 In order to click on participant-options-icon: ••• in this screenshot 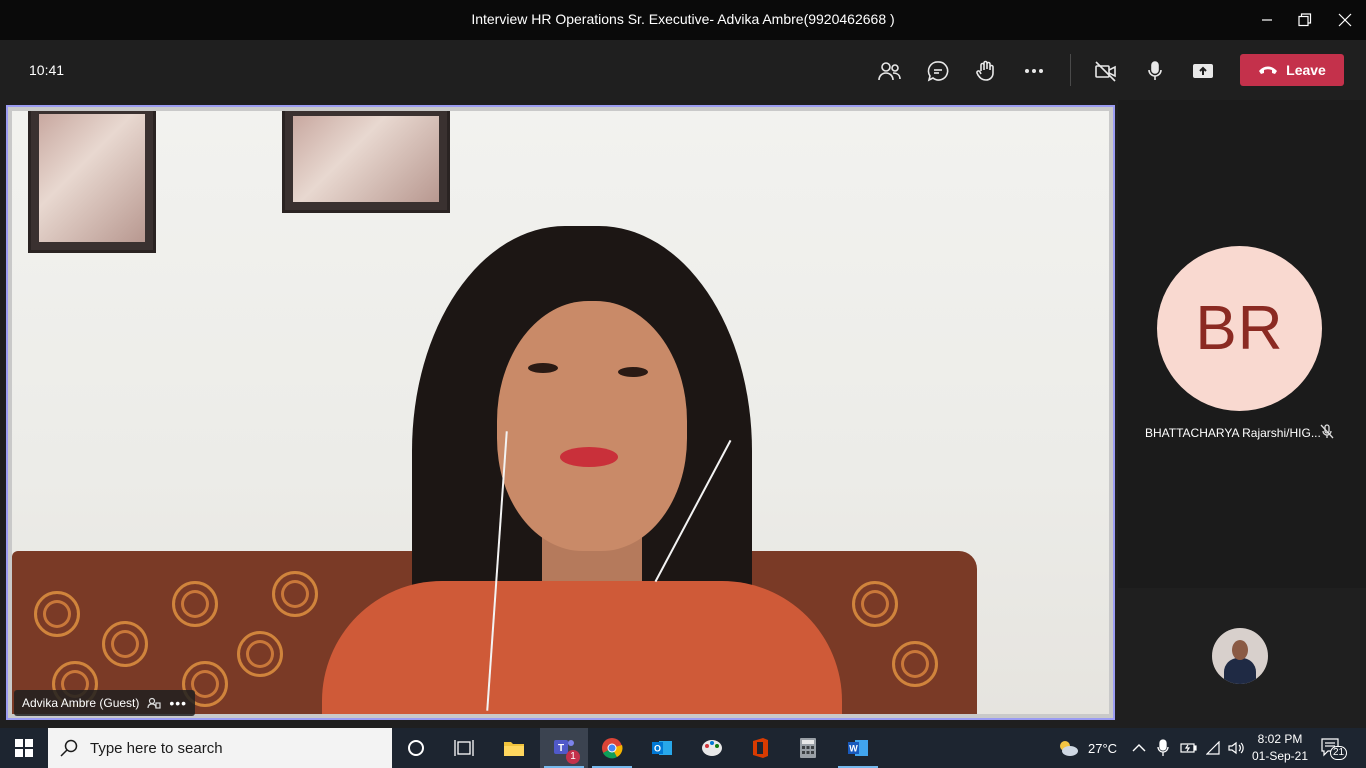, I will do `click(178, 703)`.